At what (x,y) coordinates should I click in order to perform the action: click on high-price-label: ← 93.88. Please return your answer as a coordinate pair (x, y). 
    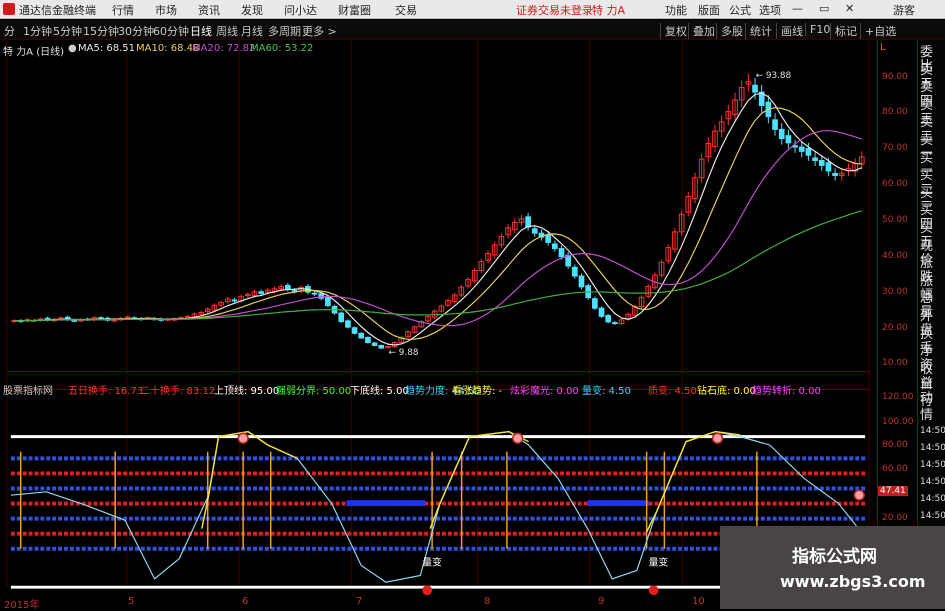
    Looking at the image, I should click on (774, 76).